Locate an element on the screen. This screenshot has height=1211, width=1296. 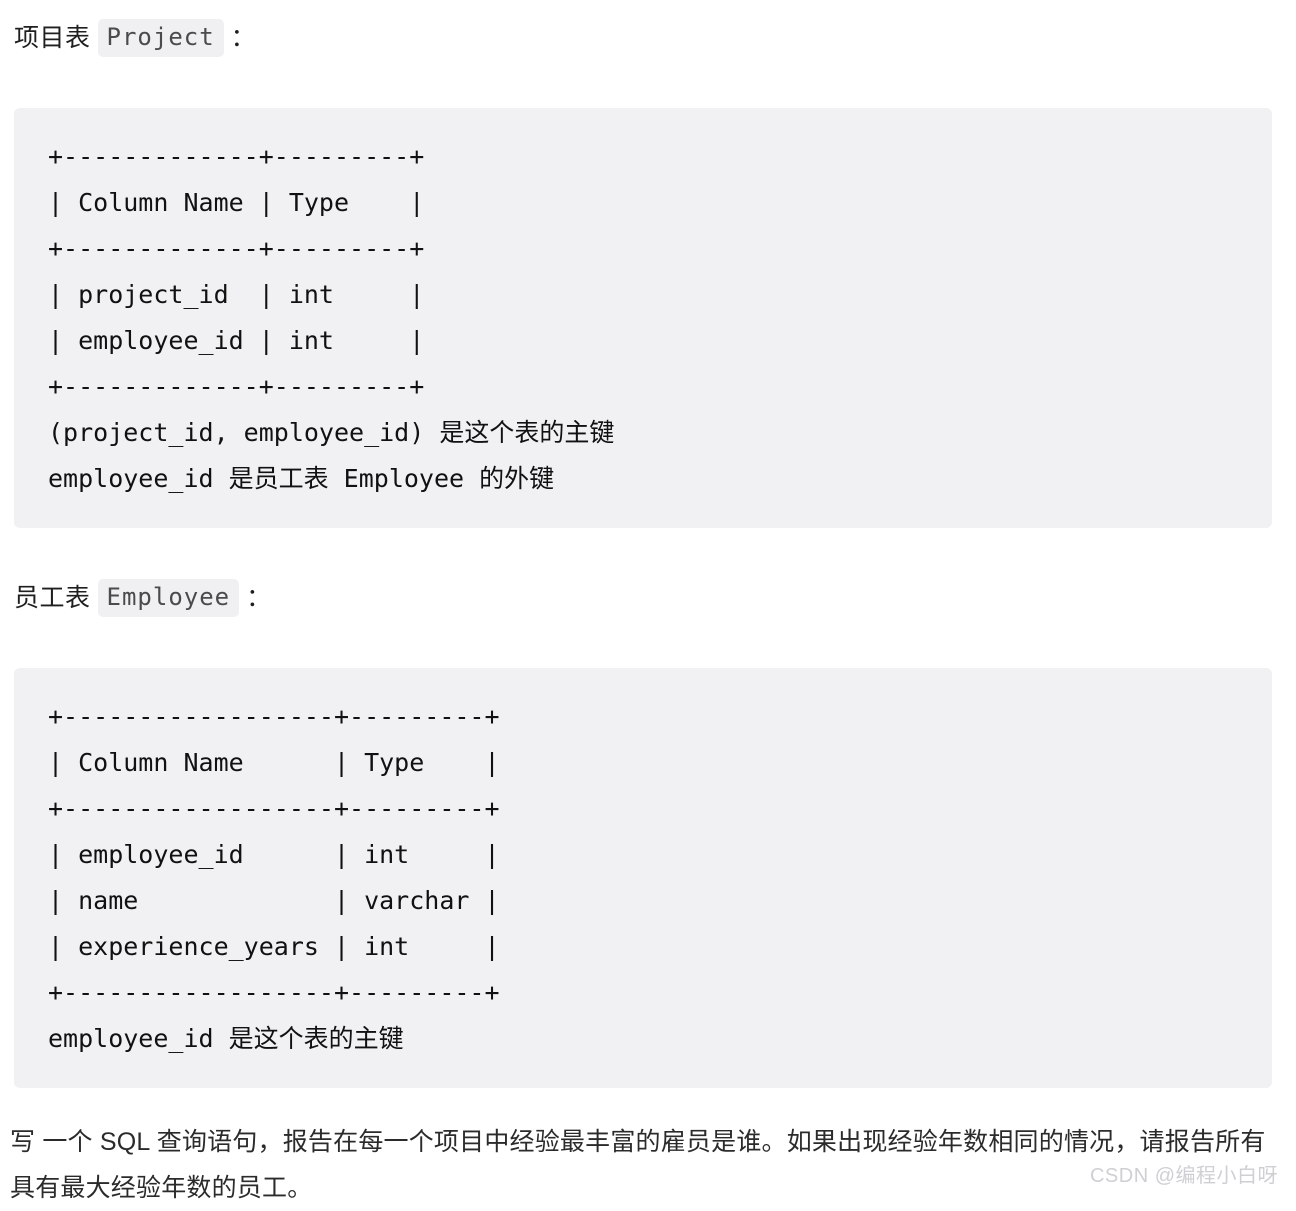
section-heading-employee: 员工表 Employee ： is located at coordinates (648, 597).